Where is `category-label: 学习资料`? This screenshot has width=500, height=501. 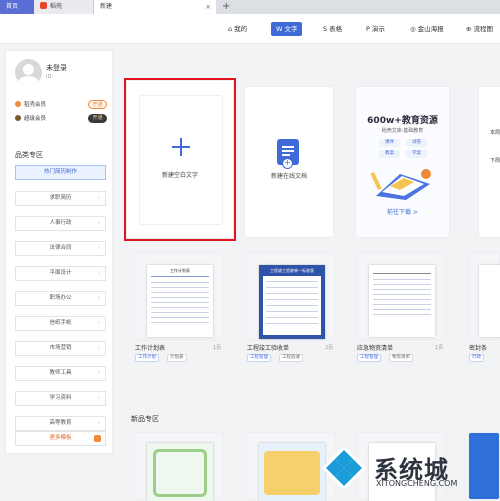
category-label: 学习资料 is located at coordinates (60, 398).